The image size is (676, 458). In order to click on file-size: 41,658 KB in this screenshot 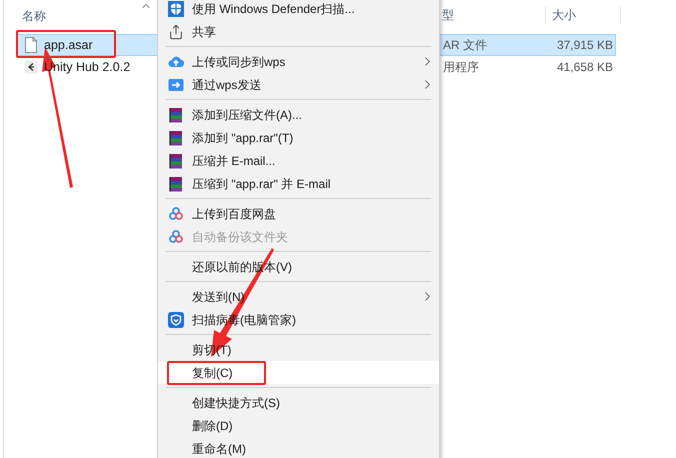, I will do `click(584, 67)`.